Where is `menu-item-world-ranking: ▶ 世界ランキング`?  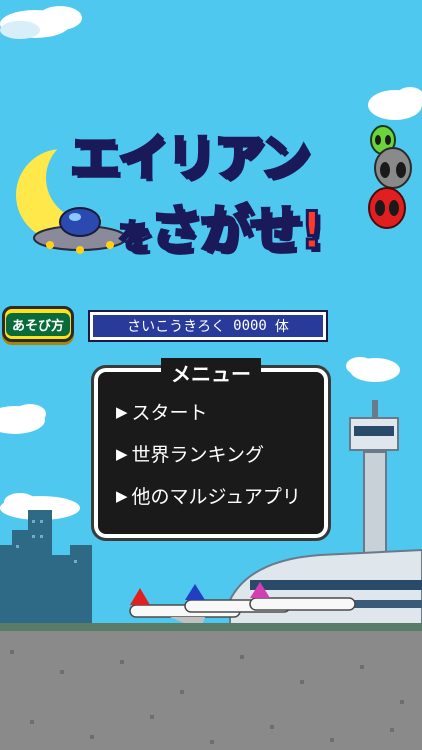
menu-item-world-ranking: ▶ 世界ランキング is located at coordinates (190, 453).